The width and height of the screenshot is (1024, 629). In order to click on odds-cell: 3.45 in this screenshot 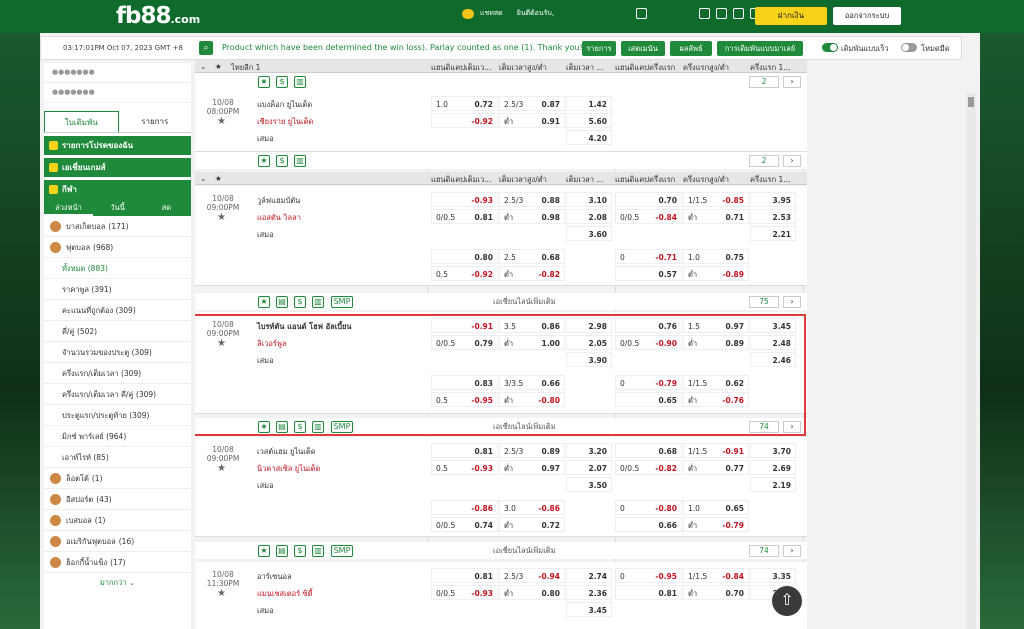, I will do `click(773, 325)`.